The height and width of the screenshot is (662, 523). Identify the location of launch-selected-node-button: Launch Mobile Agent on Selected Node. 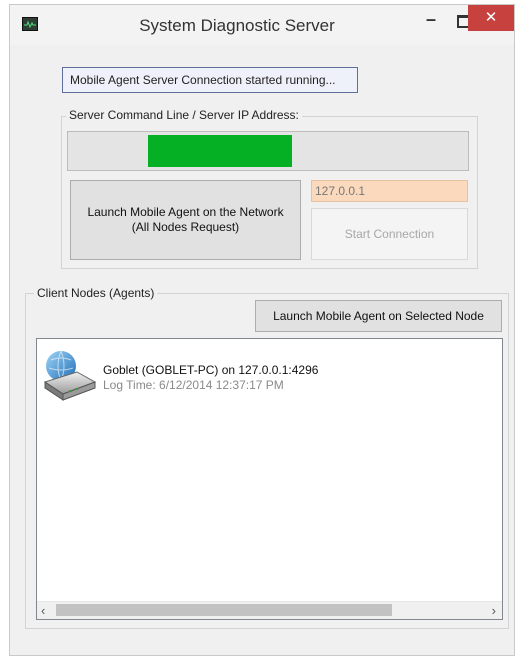
(378, 316).